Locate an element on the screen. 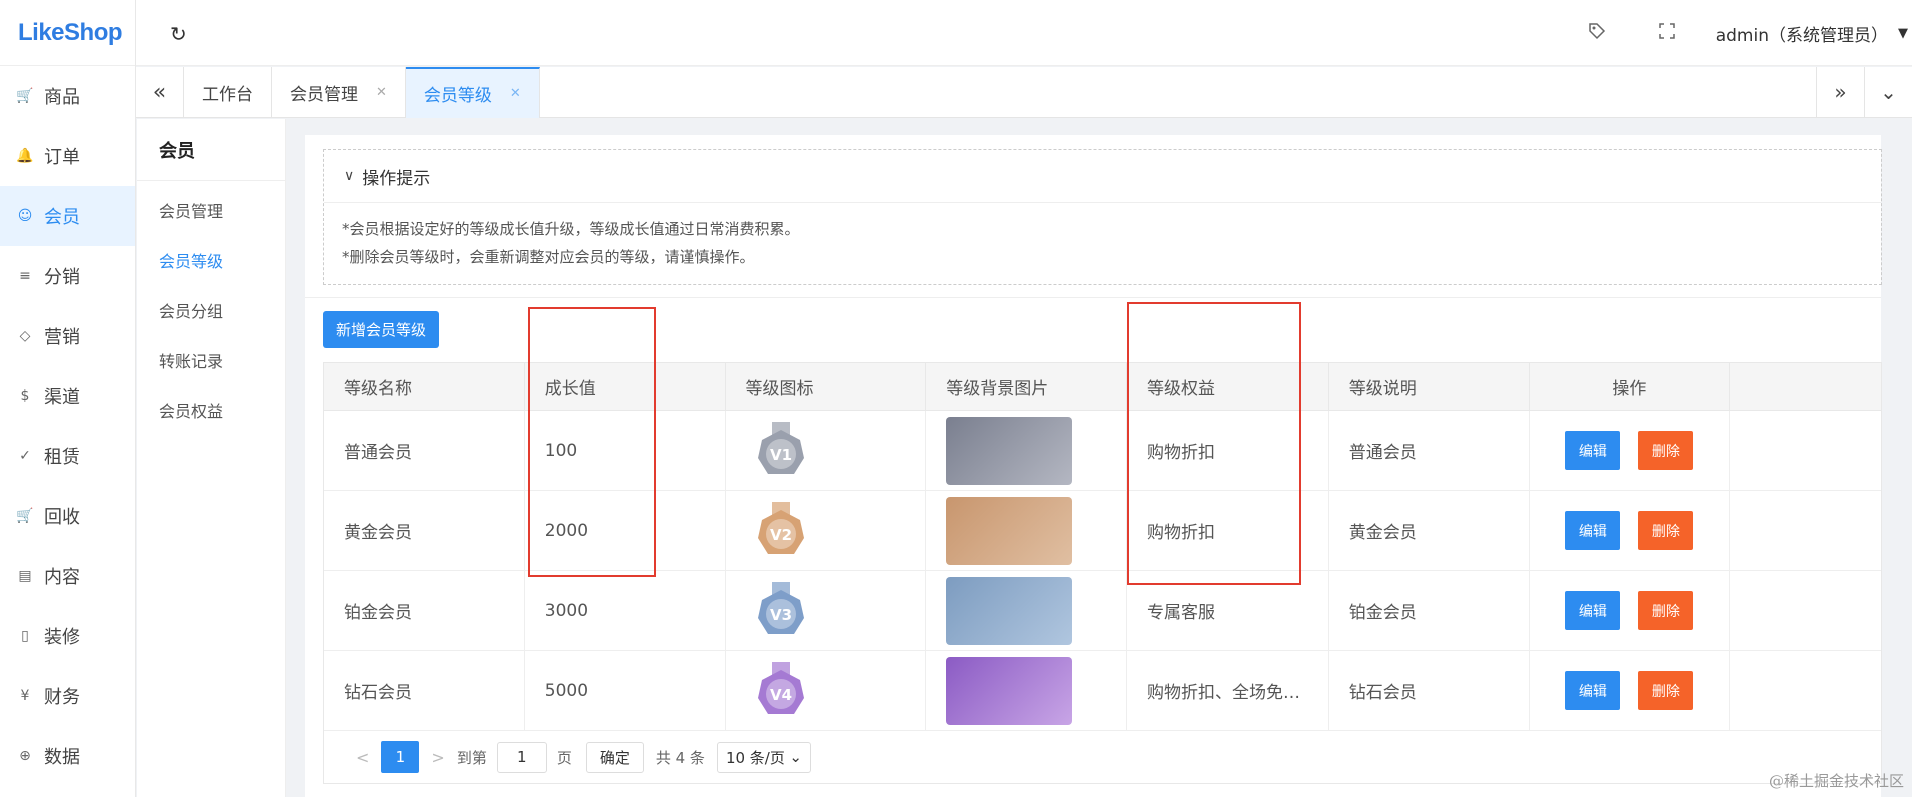 The height and width of the screenshot is (797, 1912). fullscreen-icon is located at coordinates (1667, 33).